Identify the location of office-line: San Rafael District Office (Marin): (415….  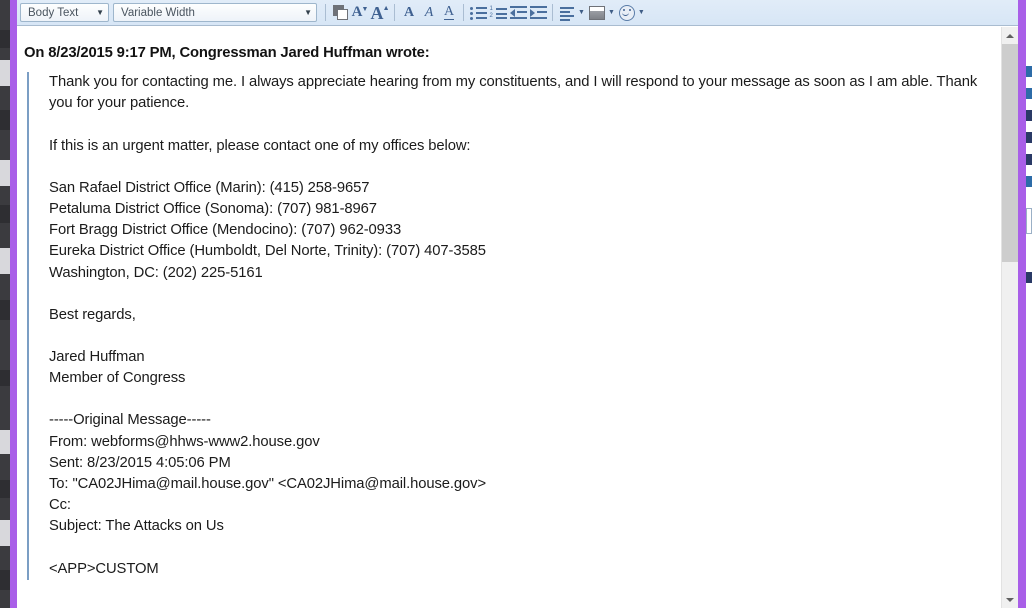
(209, 187).